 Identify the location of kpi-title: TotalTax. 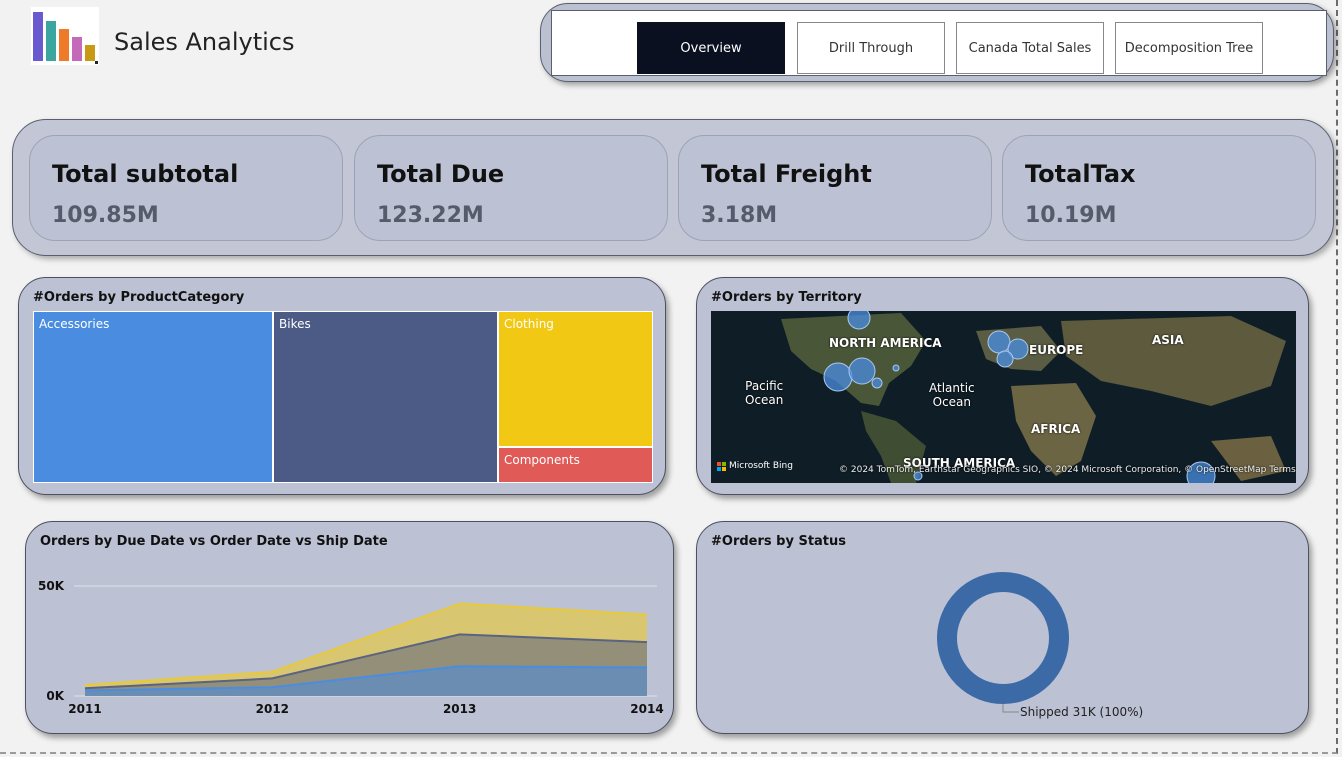
(1080, 174).